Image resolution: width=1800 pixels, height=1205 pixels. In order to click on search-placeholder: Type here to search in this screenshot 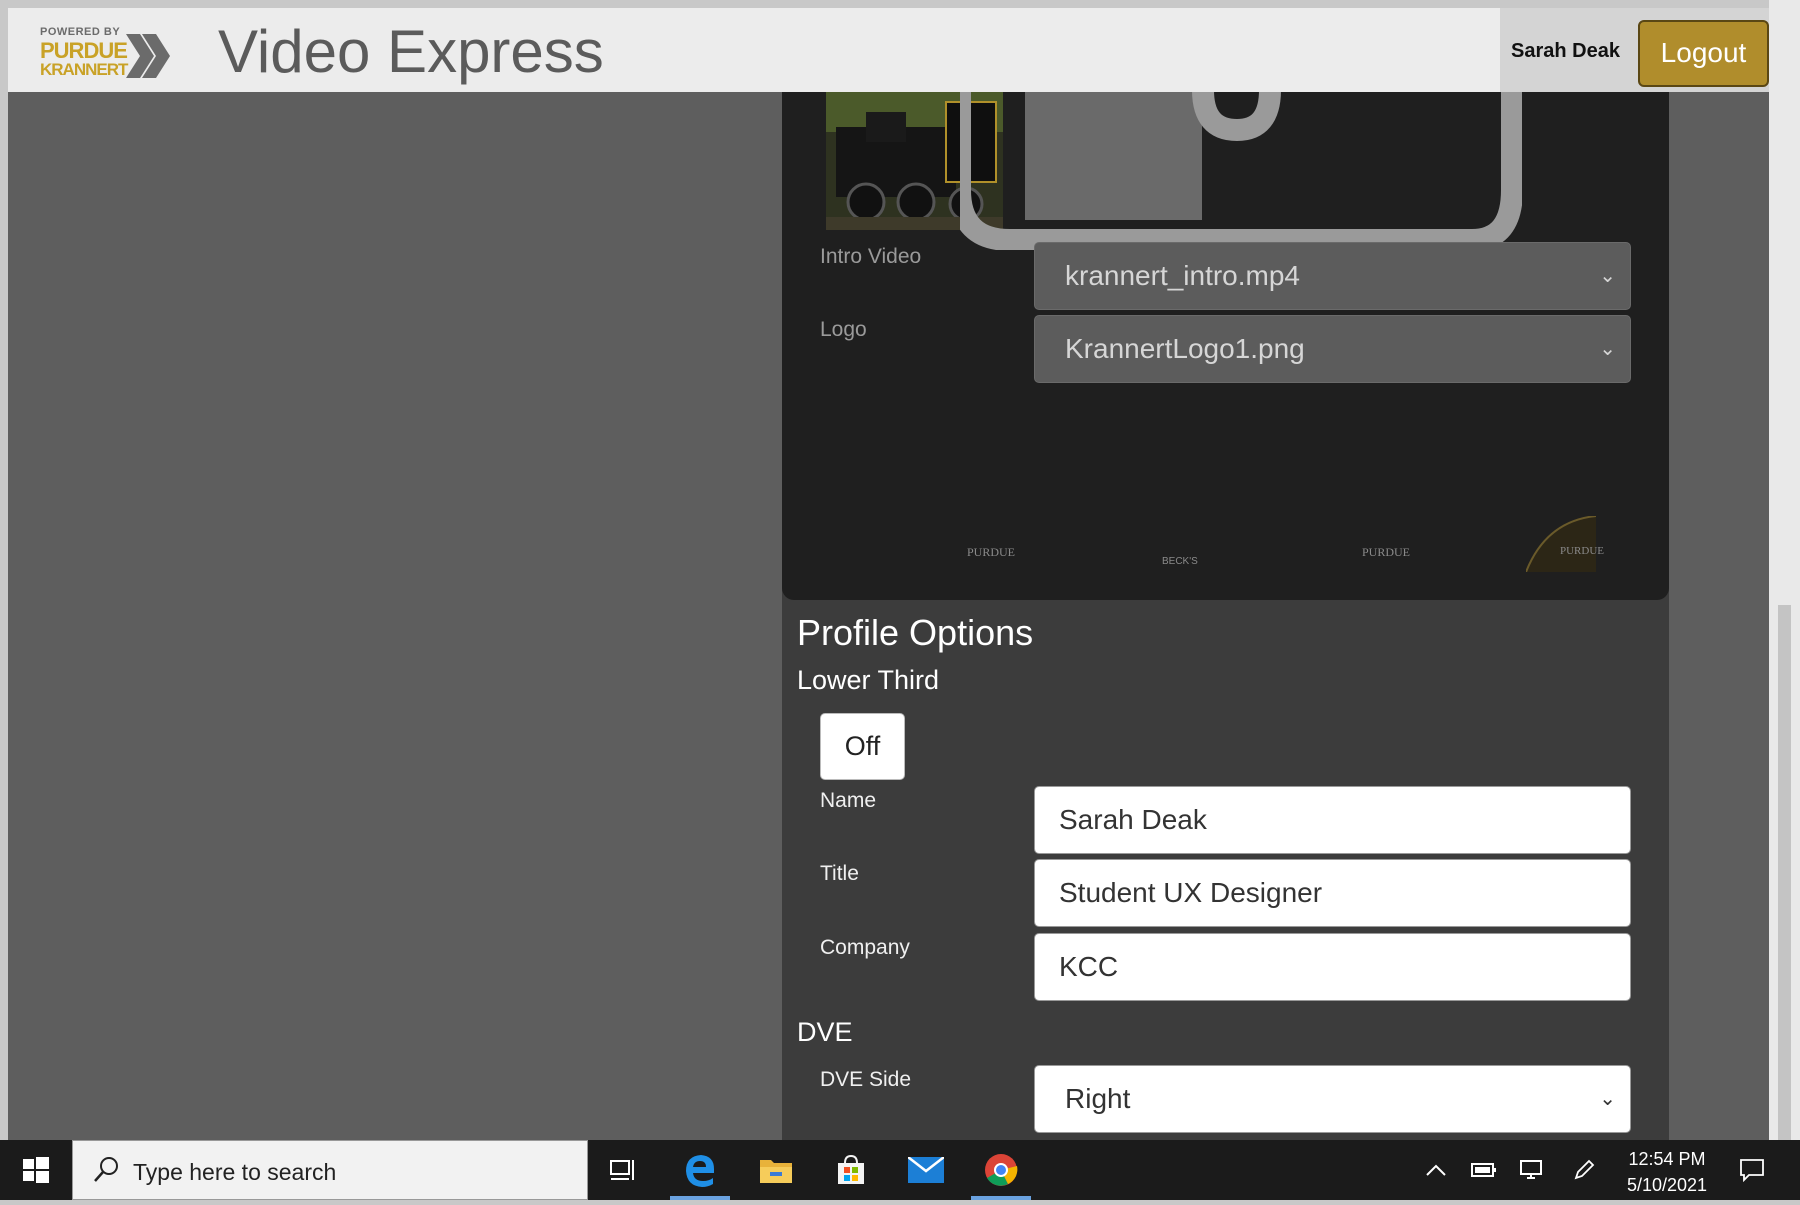, I will do `click(235, 1172)`.